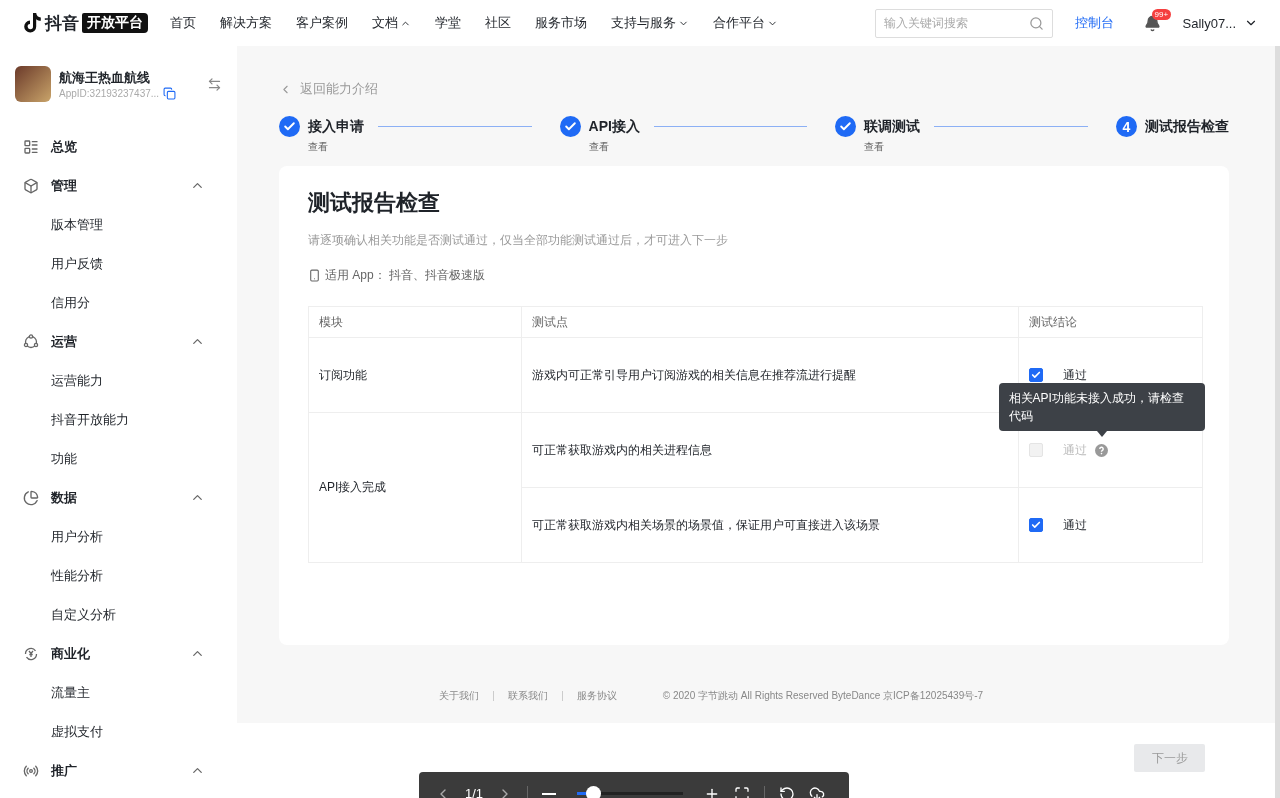  Describe the element at coordinates (823, 696) in the screenshot. I see `copyright-text: © 2020 字节跳动 All Rights Reserved ByteDance 京ICP备12025439号-7` at that location.